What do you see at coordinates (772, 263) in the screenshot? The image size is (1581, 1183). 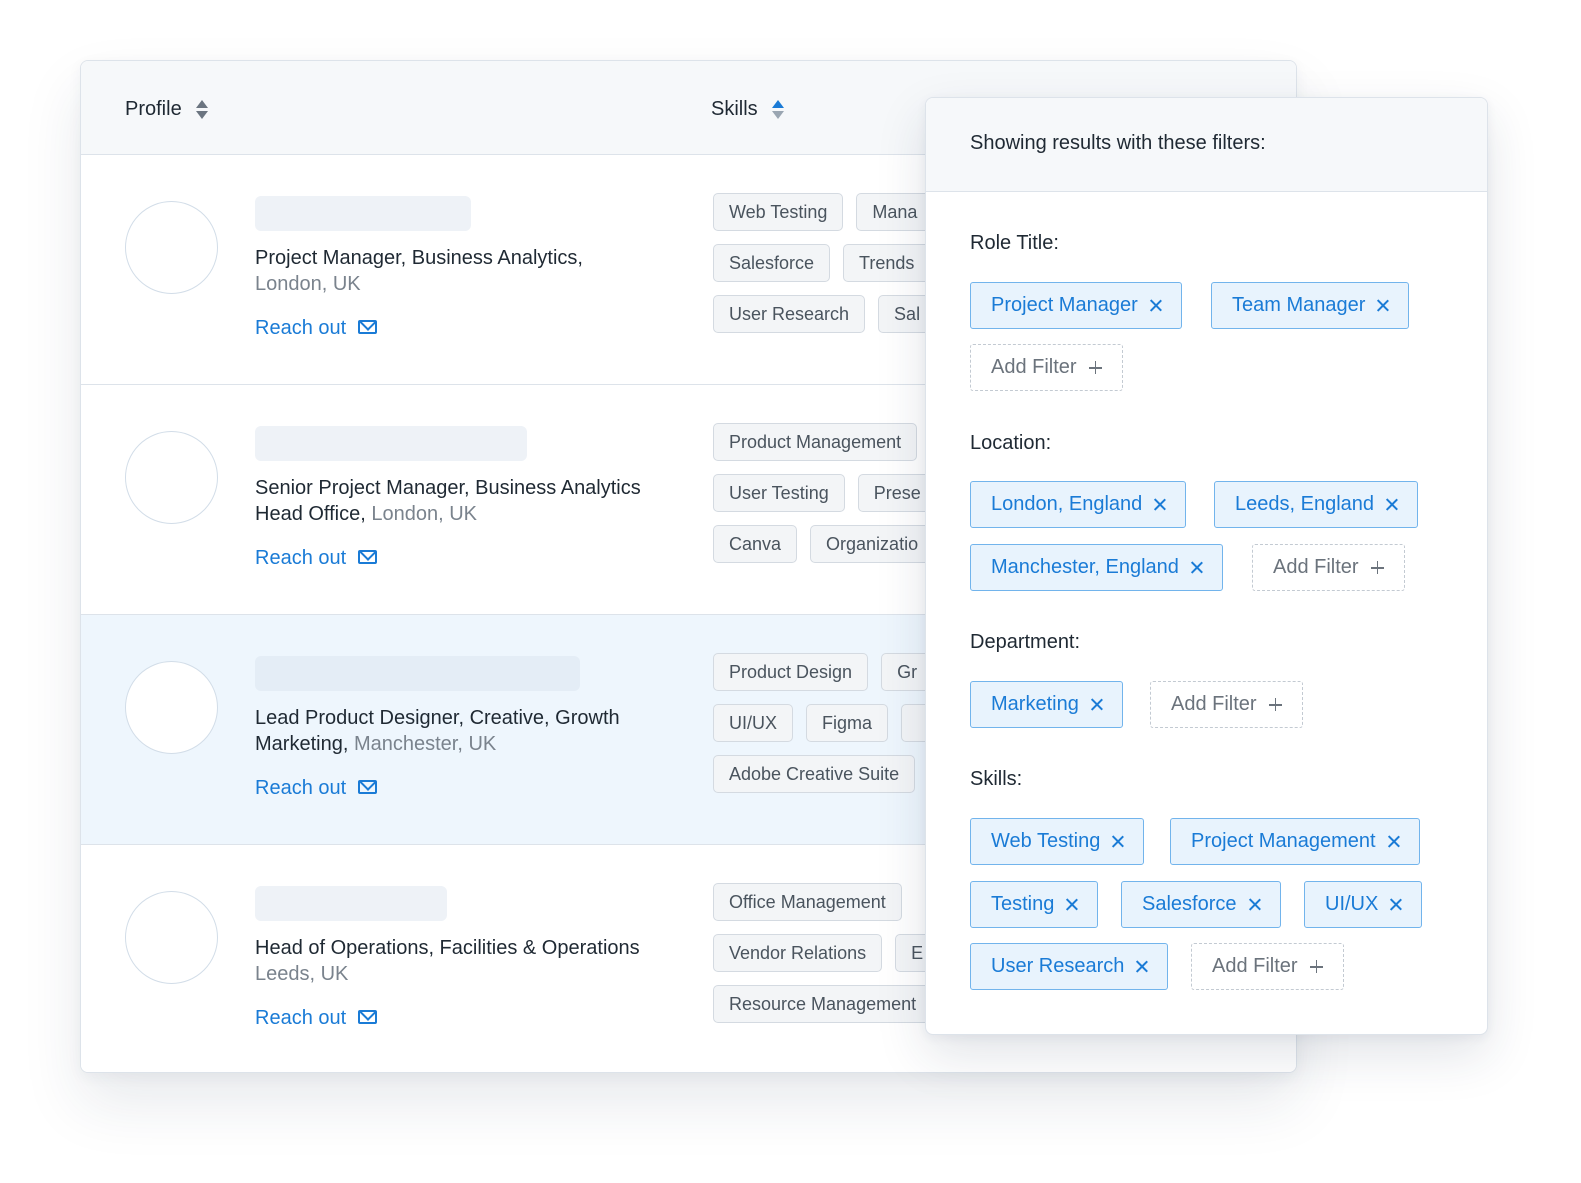 I see `skill-chip: Salesforce` at bounding box center [772, 263].